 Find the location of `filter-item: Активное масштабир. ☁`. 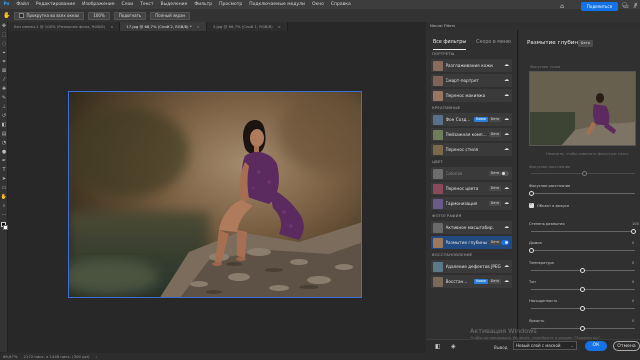

filter-item: Активное масштабир. ☁ is located at coordinates (471, 227).